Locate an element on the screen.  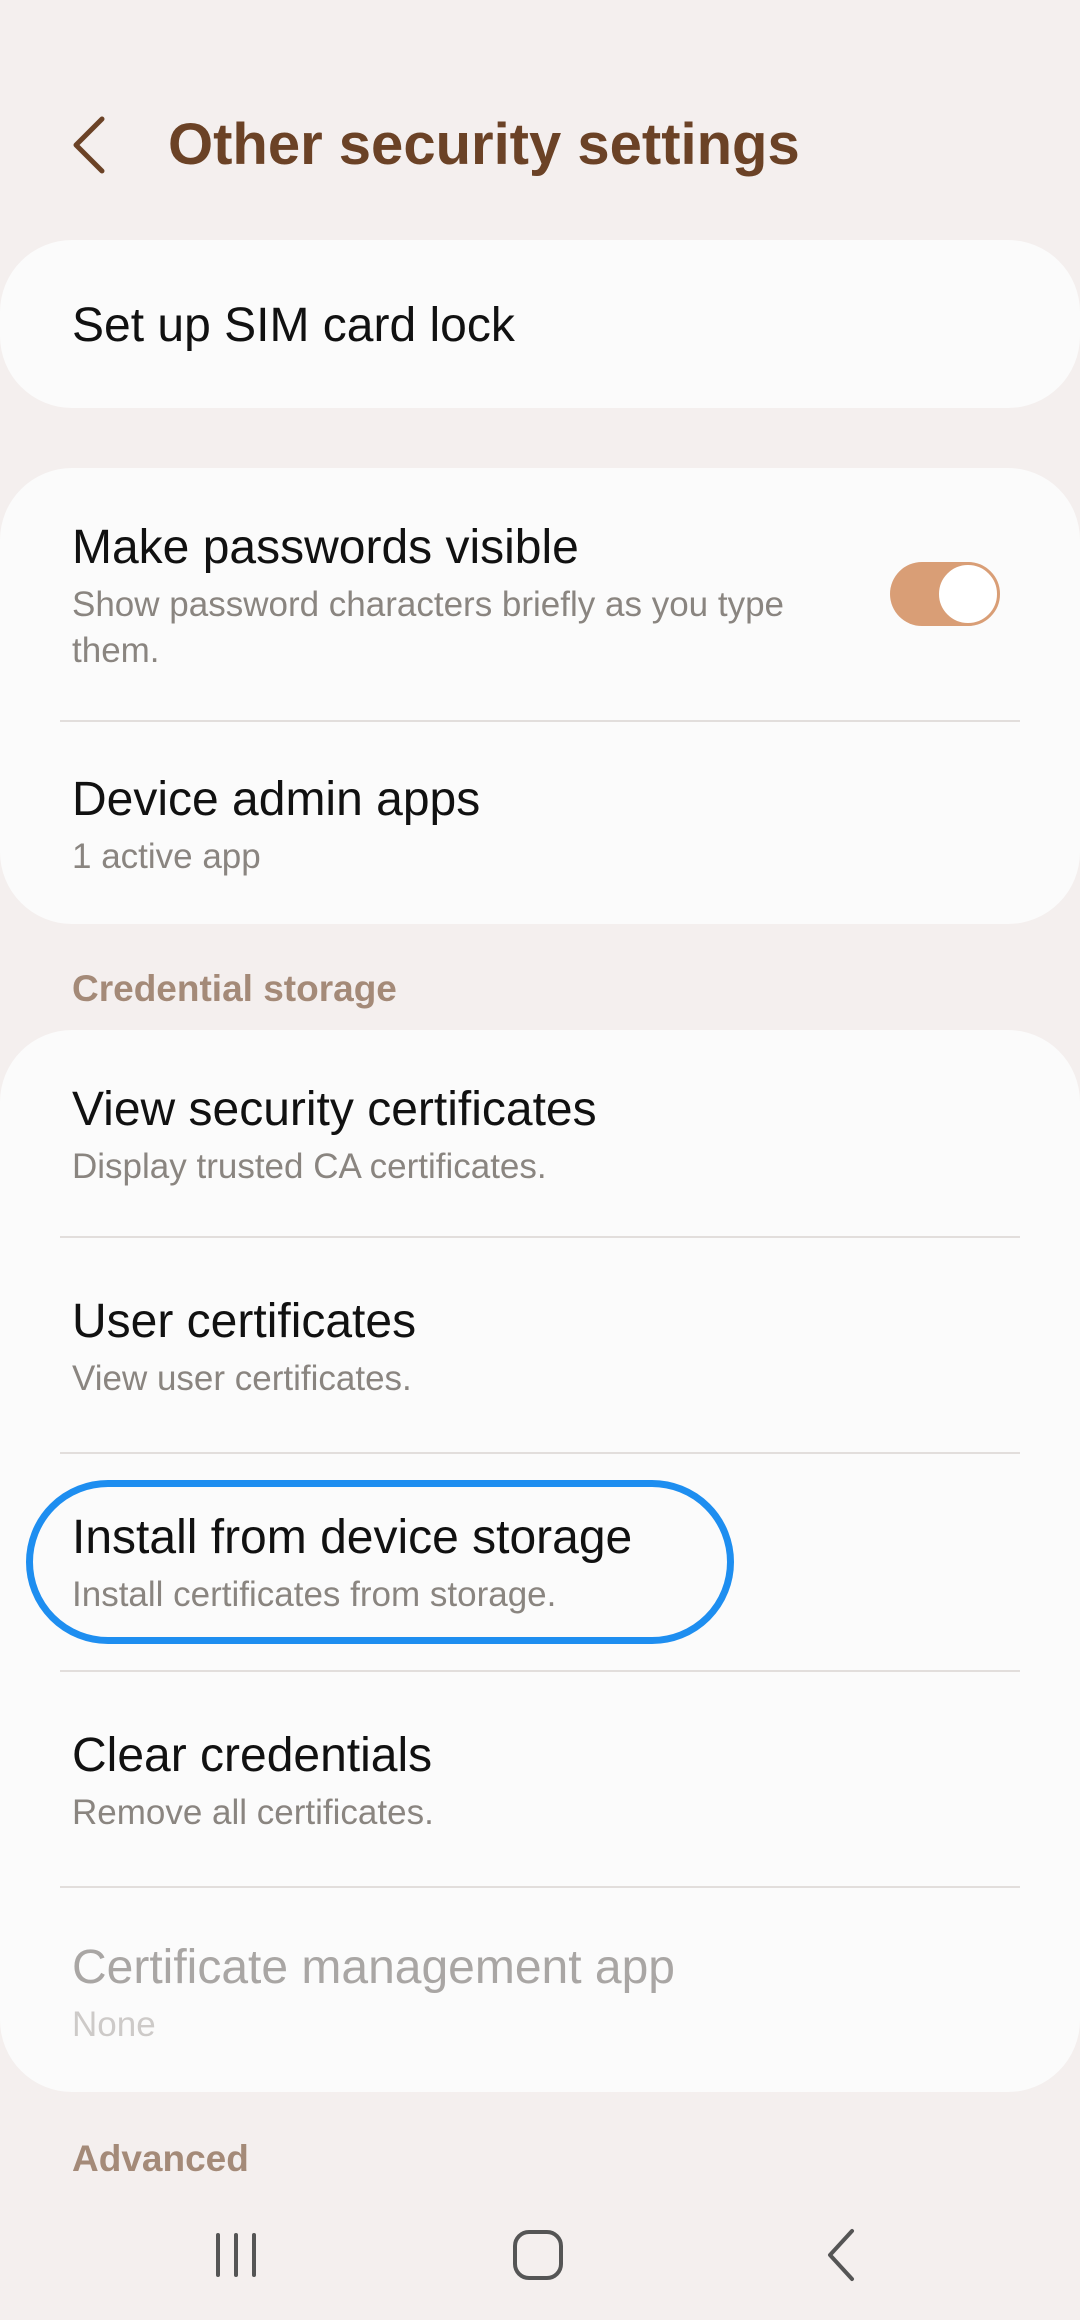
app-header: Other security settings is located at coordinates (540, 120).